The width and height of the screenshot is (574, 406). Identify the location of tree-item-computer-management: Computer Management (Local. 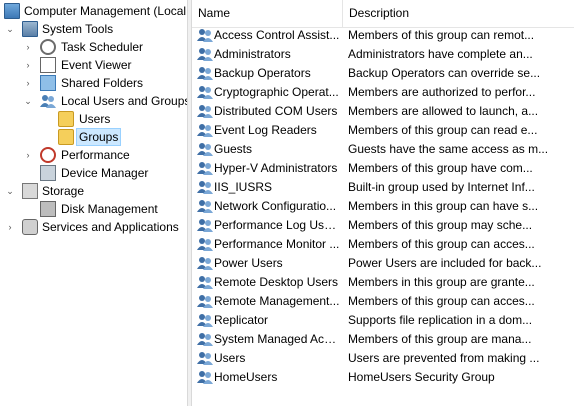
(93, 11).